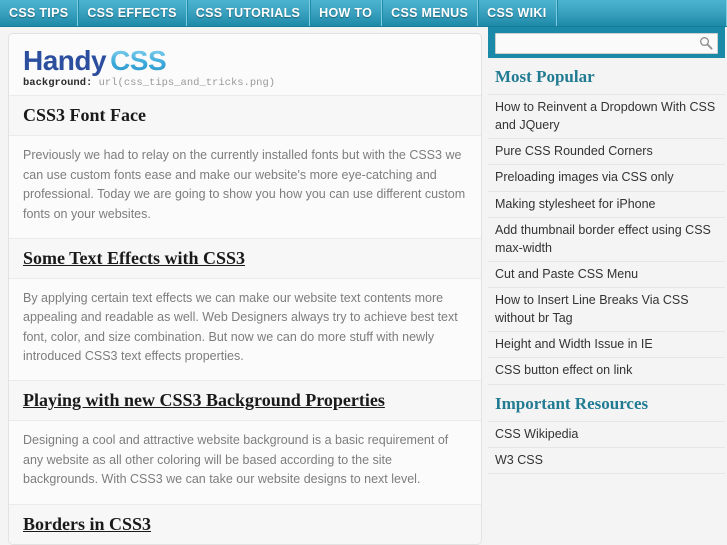 The height and width of the screenshot is (545, 727). I want to click on nav-item-label: CSS TUTORIALS, so click(248, 13).